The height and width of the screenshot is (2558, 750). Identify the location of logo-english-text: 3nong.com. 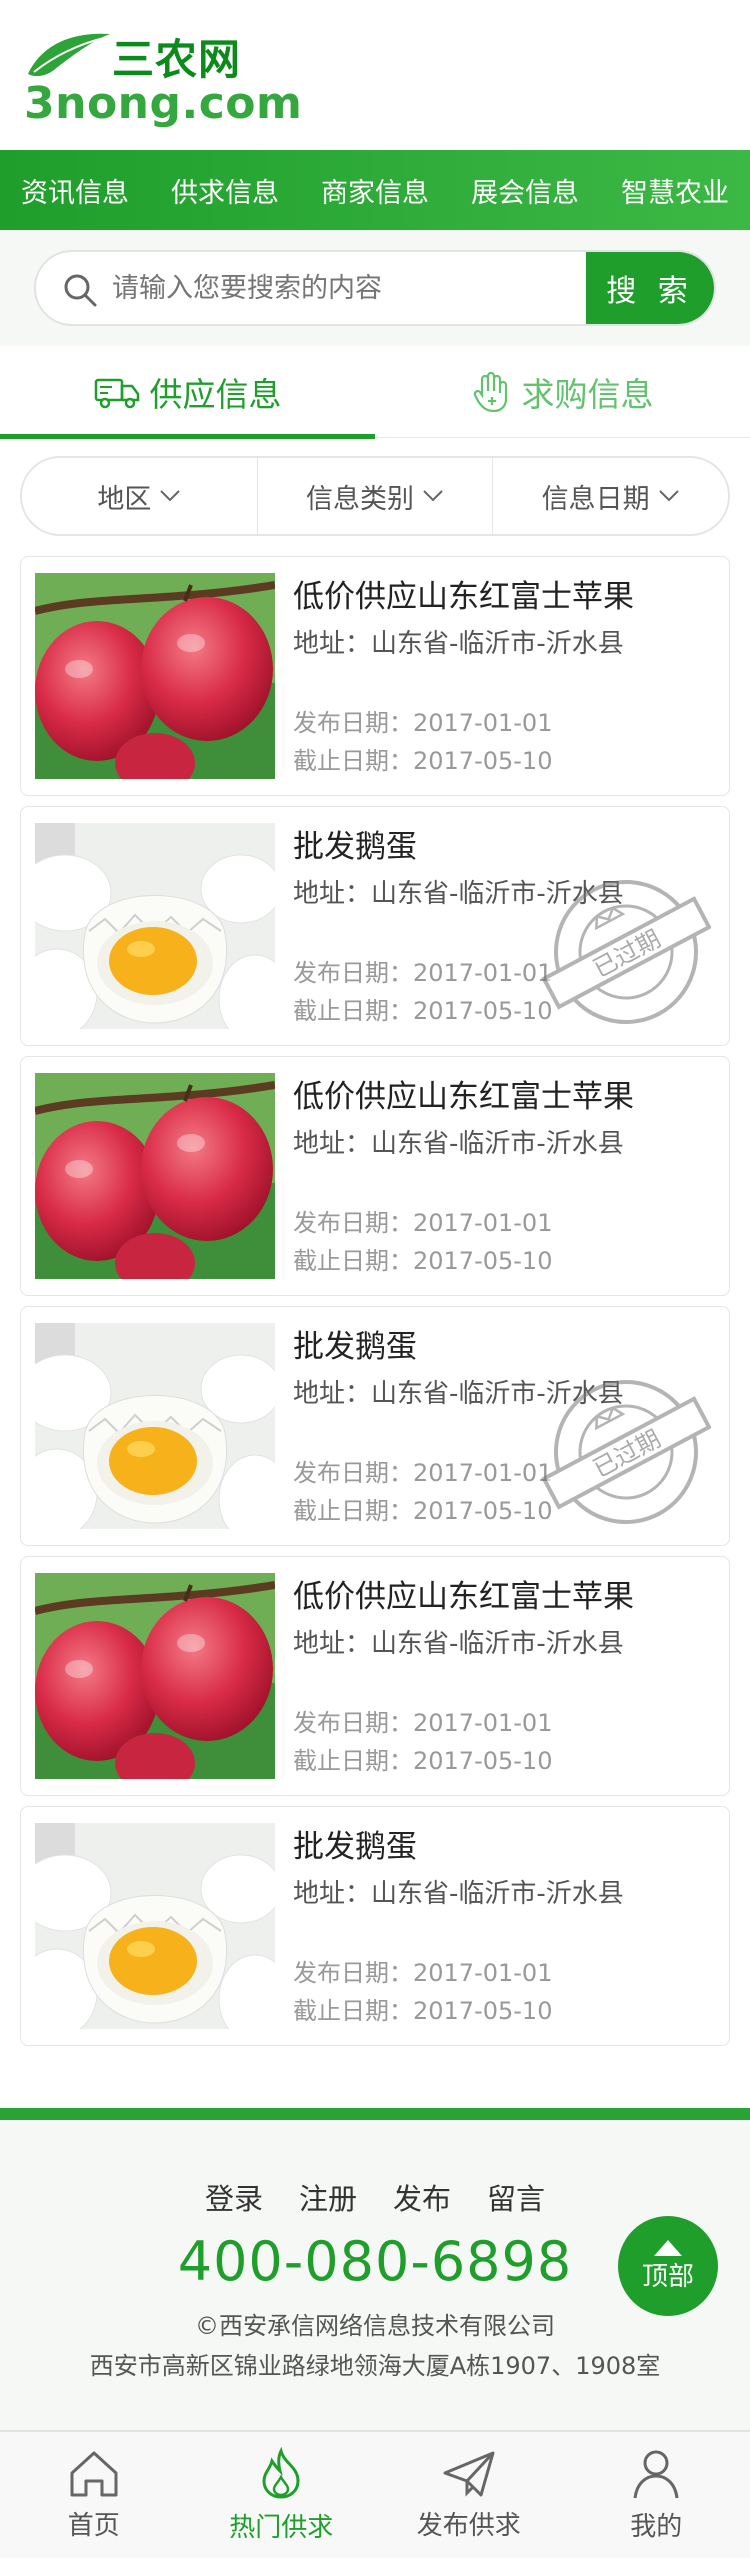
(163, 103).